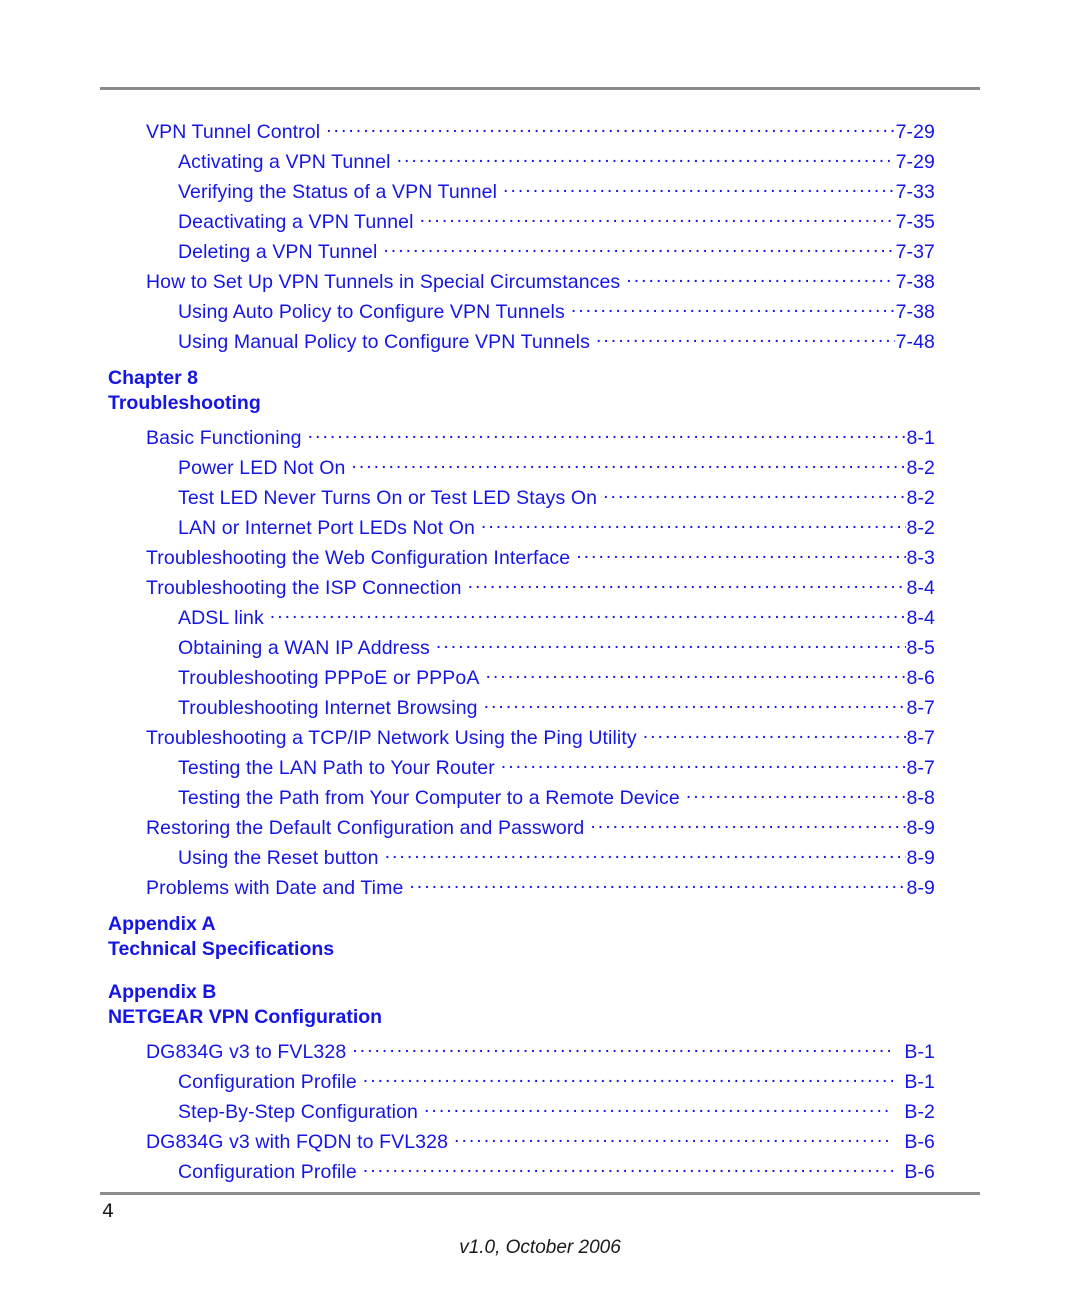  I want to click on toc-entry-title: Step-By-Step Configuration, so click(298, 1111).